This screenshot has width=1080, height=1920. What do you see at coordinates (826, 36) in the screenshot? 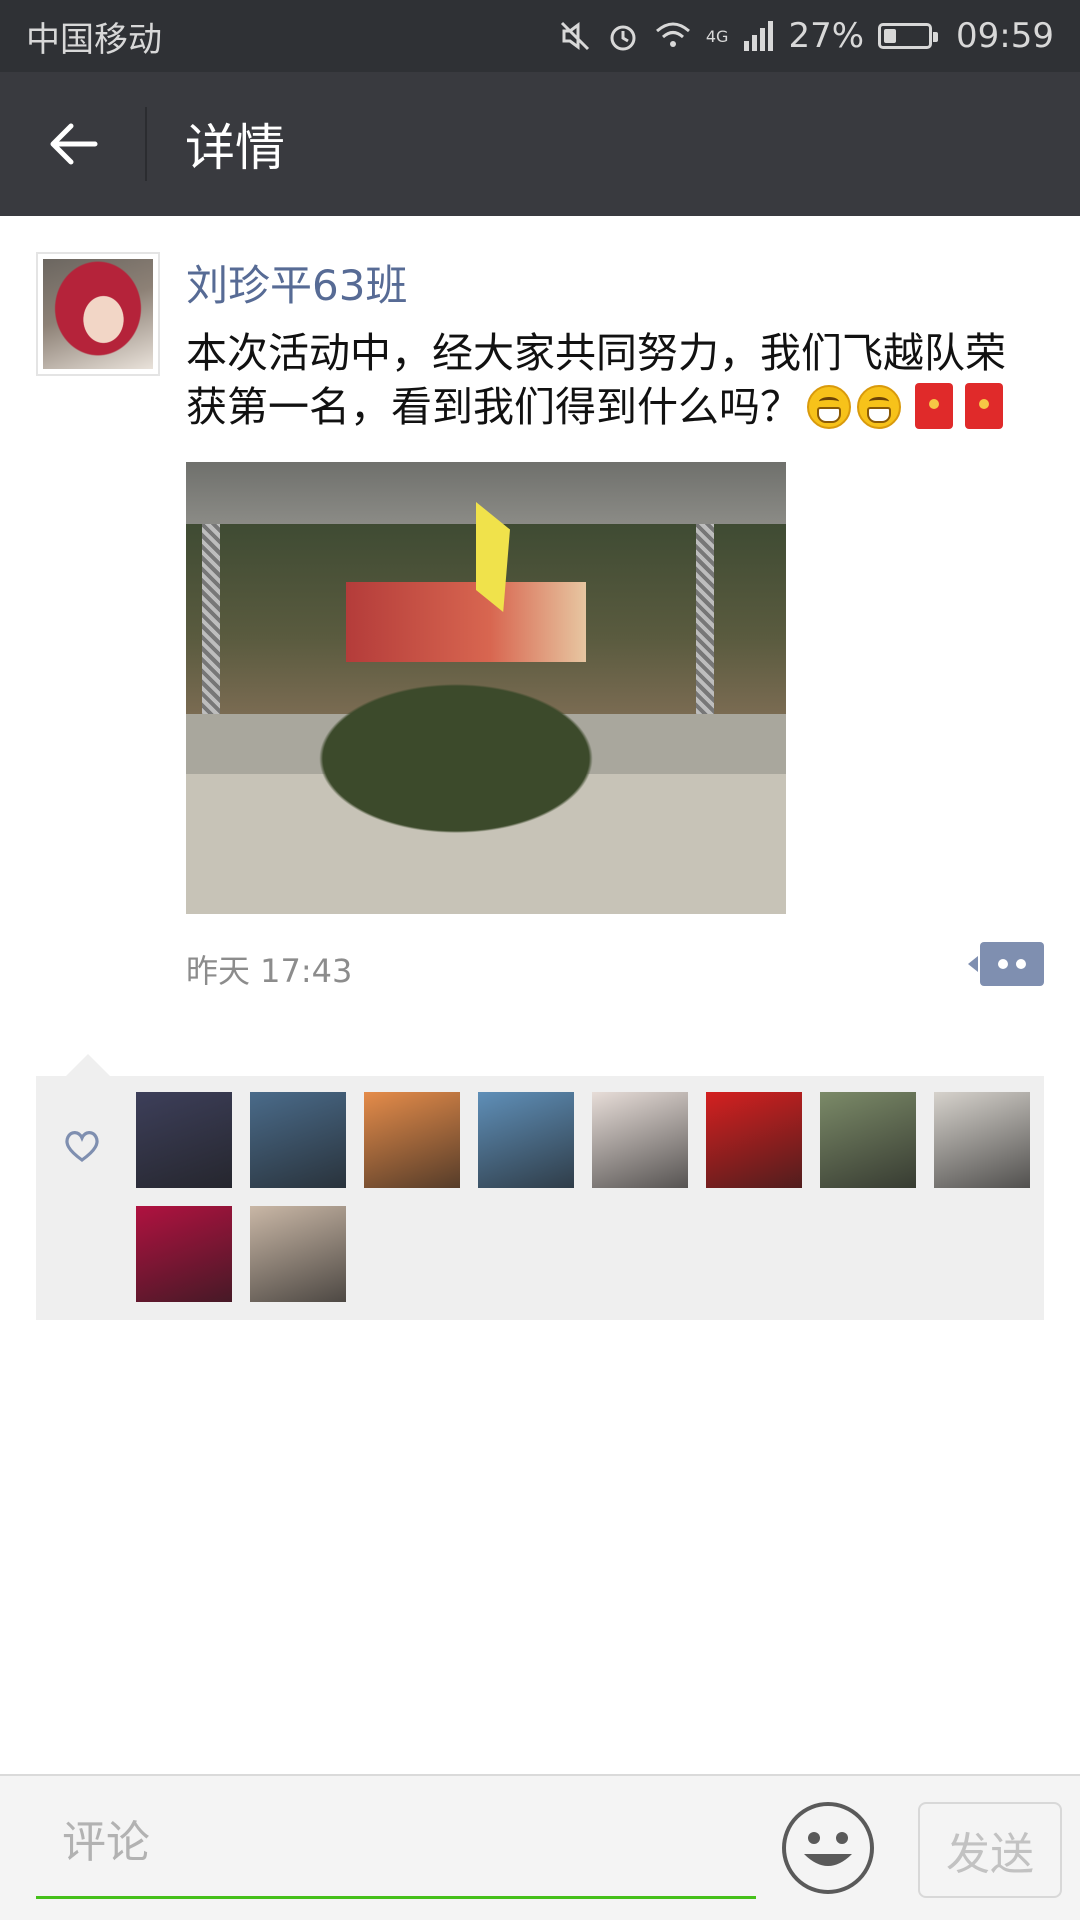
I see `battery-percent: 27%` at bounding box center [826, 36].